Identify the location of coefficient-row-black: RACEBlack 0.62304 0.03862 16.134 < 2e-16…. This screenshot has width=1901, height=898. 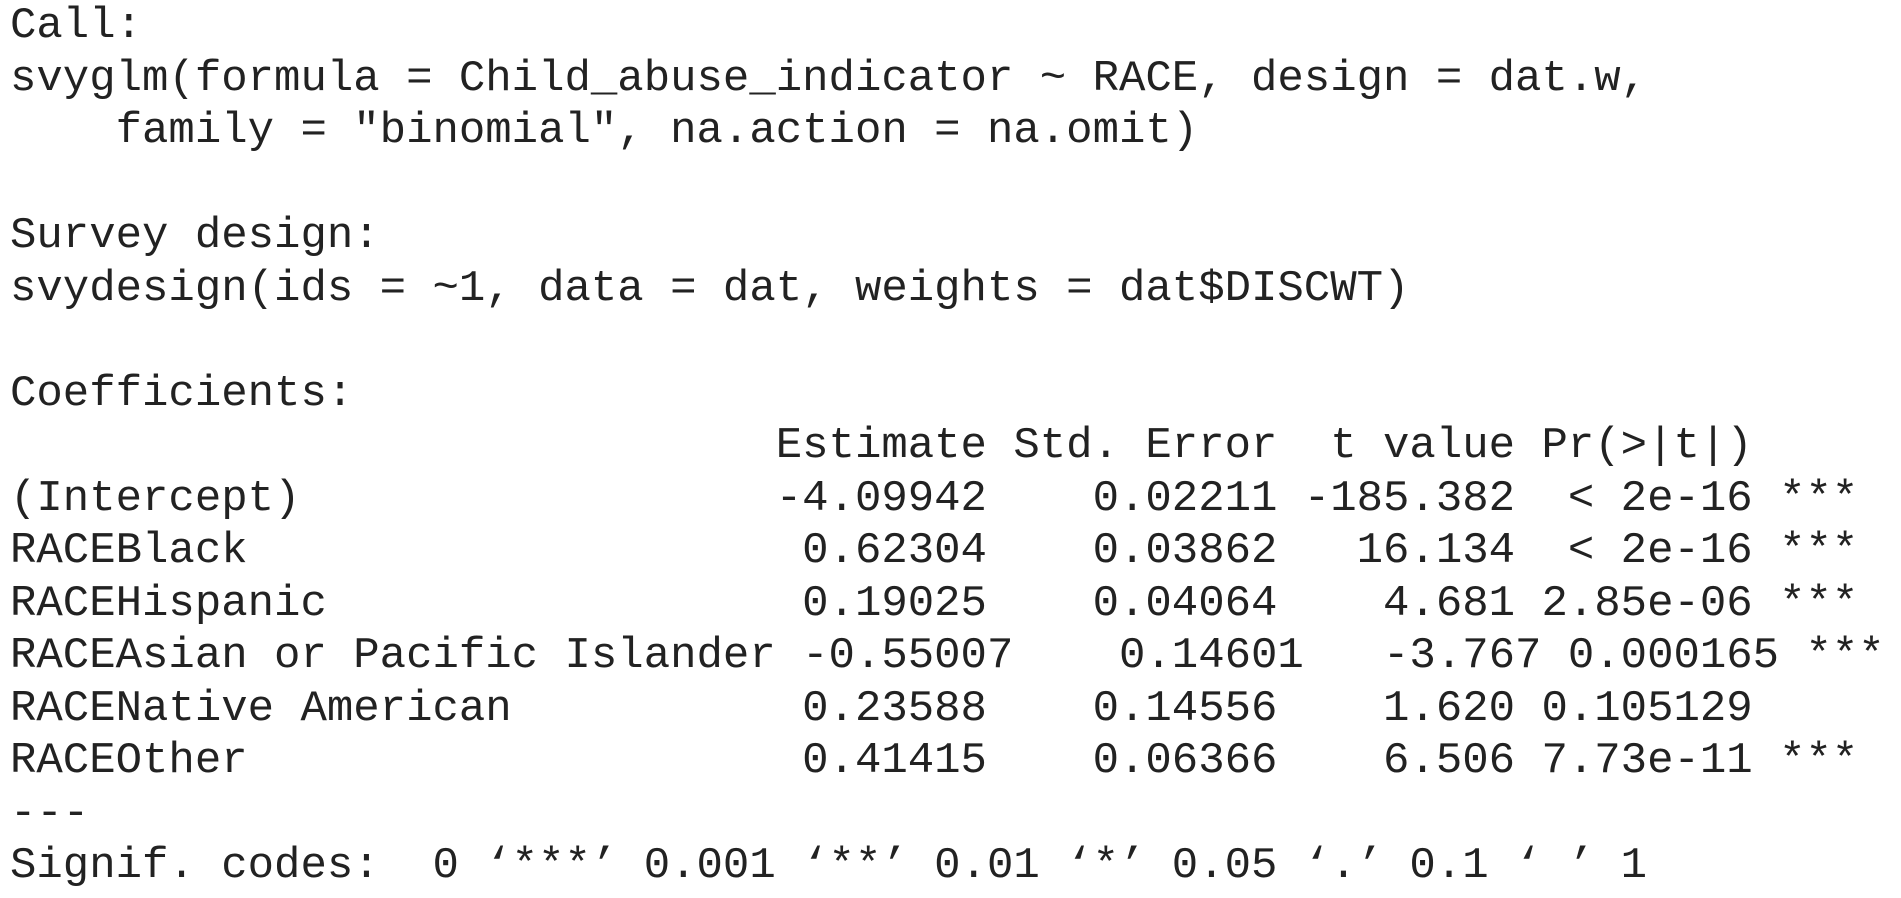
(934, 551).